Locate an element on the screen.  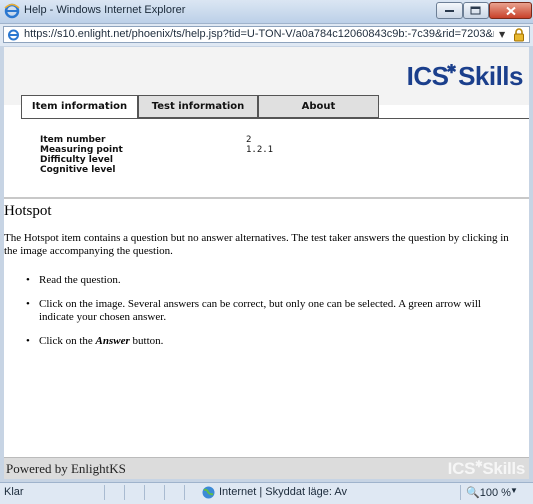
window-title: Help - Windows Internet Explorer is located at coordinates (105, 10).